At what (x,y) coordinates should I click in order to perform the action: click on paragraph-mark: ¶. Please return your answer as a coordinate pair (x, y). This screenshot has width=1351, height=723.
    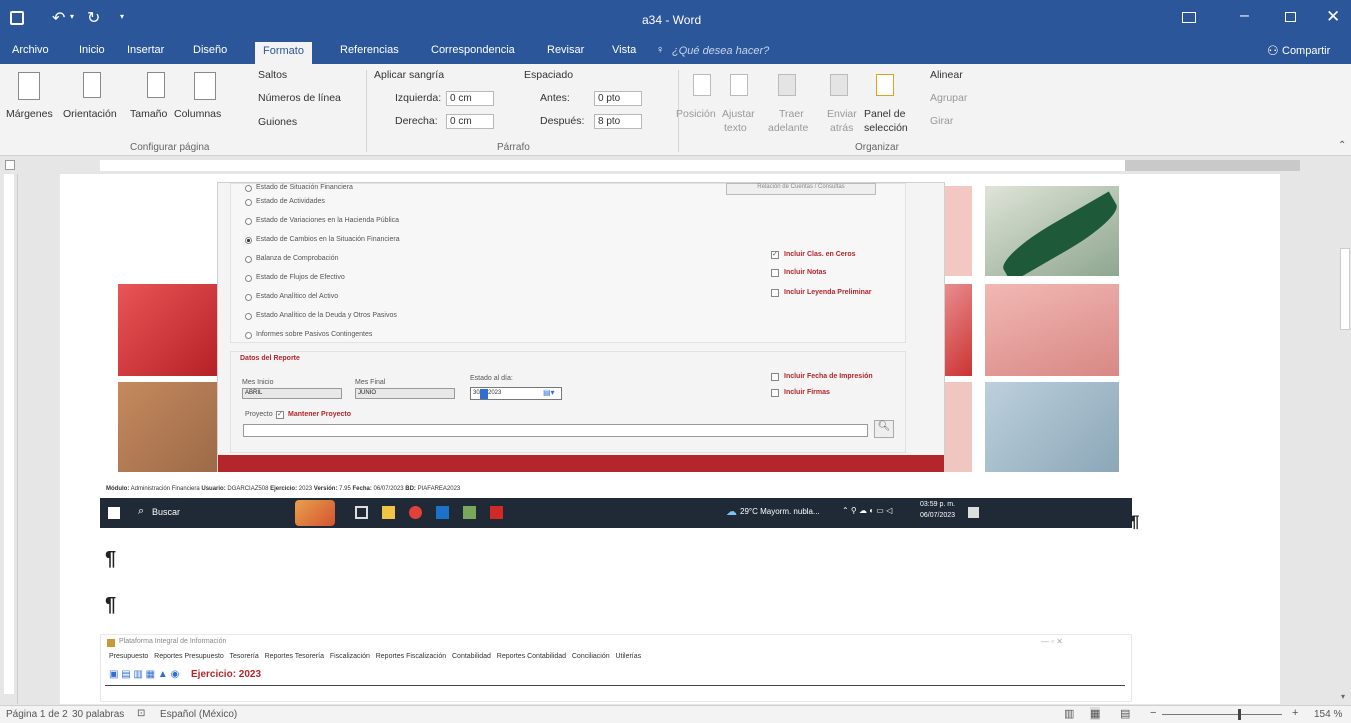
    Looking at the image, I should click on (111, 605).